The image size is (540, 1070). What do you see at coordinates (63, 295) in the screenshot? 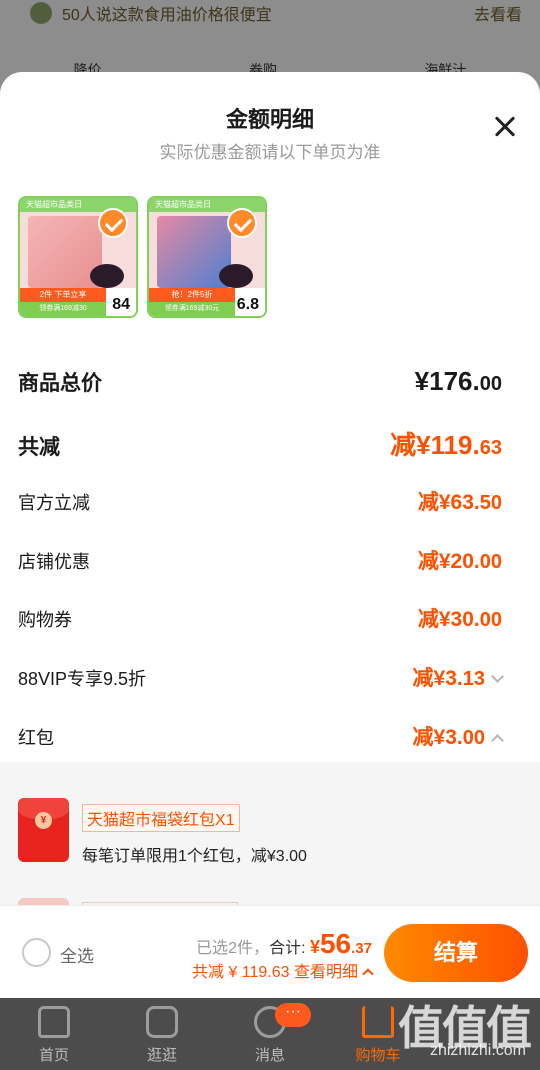
I see `thumb-promo: 2件 下单立享` at bounding box center [63, 295].